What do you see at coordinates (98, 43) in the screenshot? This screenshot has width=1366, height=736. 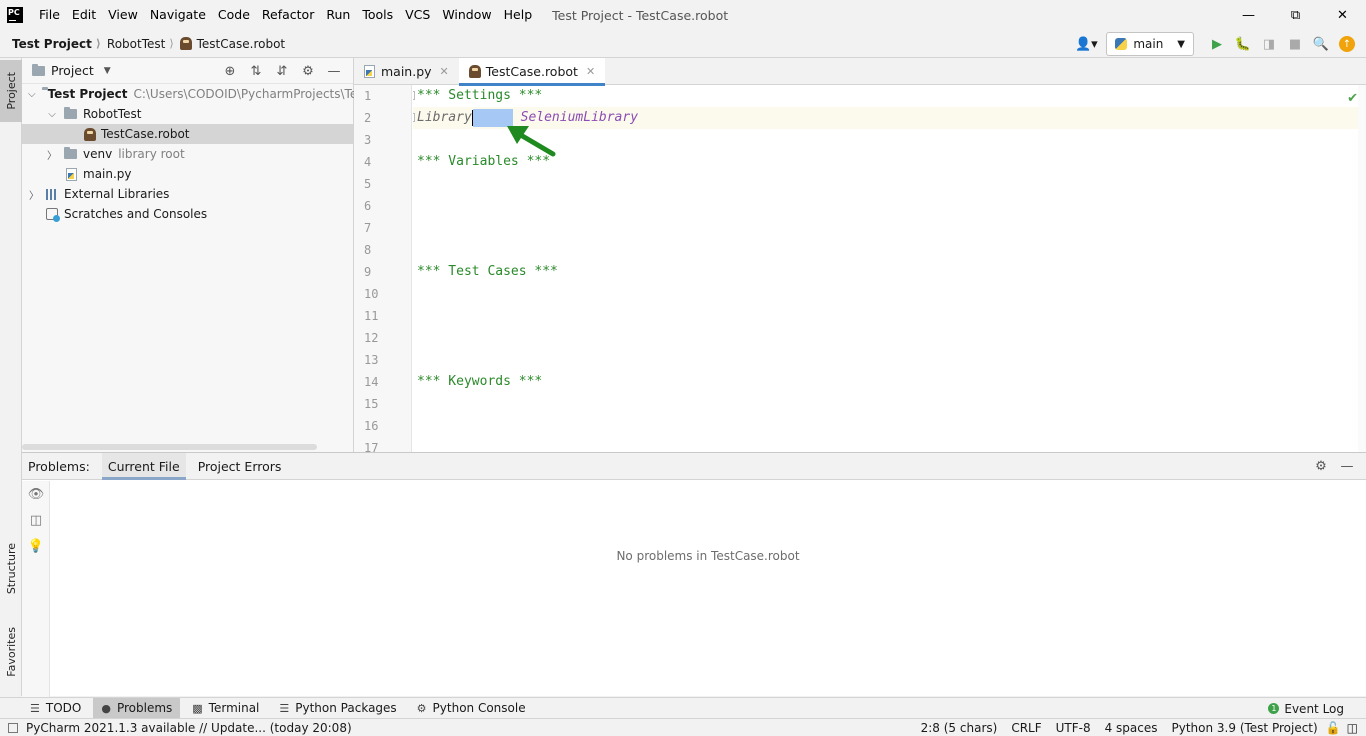 I see `chevron-right-icon: ⟩` at bounding box center [98, 43].